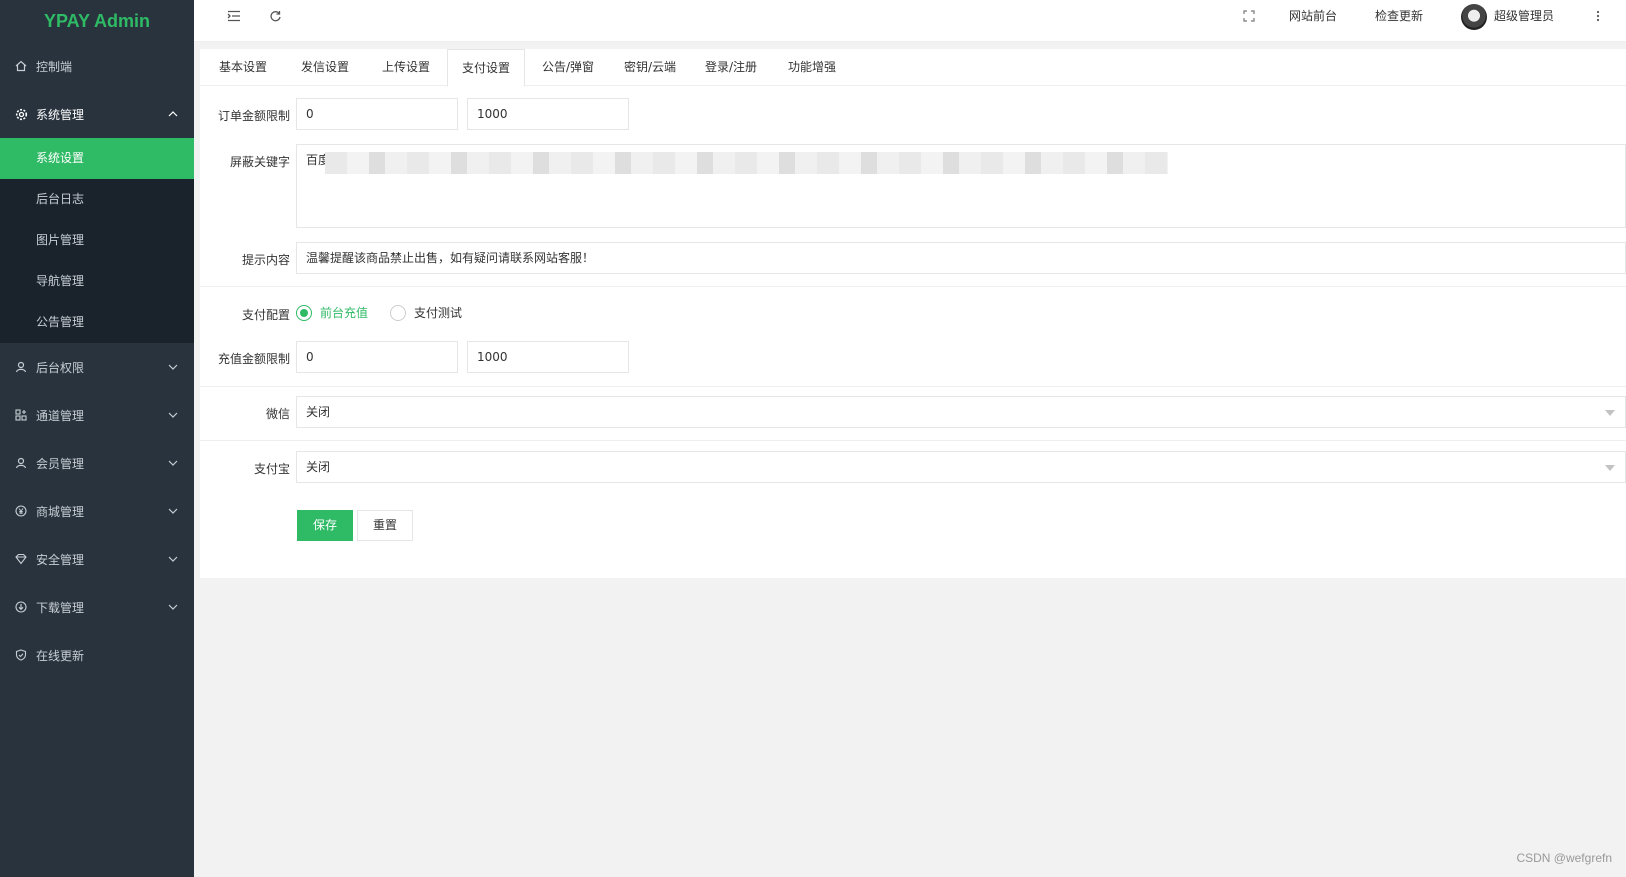 This screenshot has height=877, width=1626. I want to click on chevron-up-icon, so click(173, 114).